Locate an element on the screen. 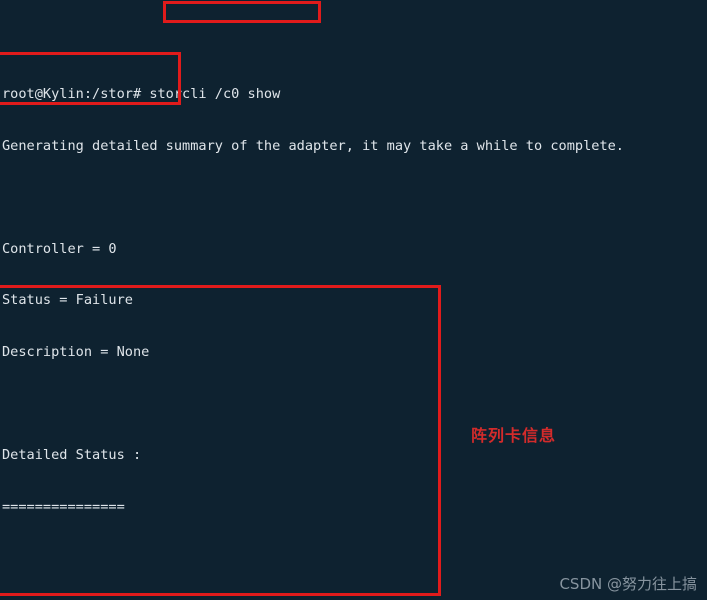 This screenshot has width=707, height=600. terminal-line-detailed-status-heading: Detailed Status : is located at coordinates (72, 455).